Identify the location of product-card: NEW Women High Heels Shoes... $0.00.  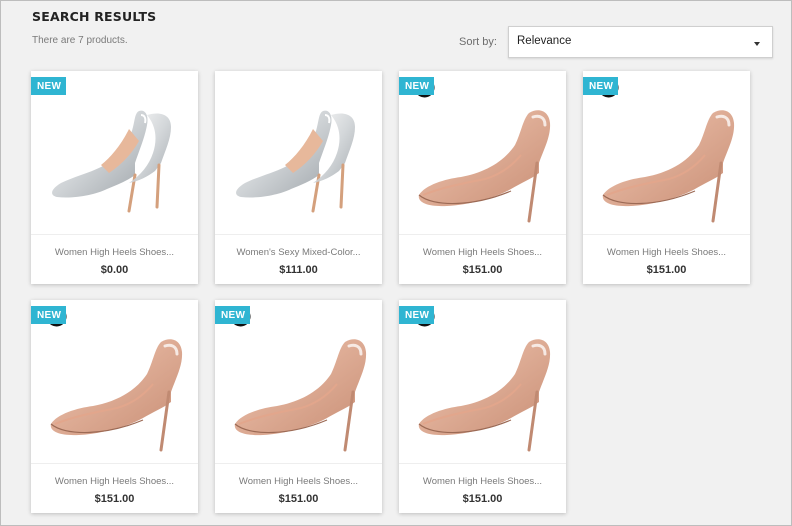
(114, 177).